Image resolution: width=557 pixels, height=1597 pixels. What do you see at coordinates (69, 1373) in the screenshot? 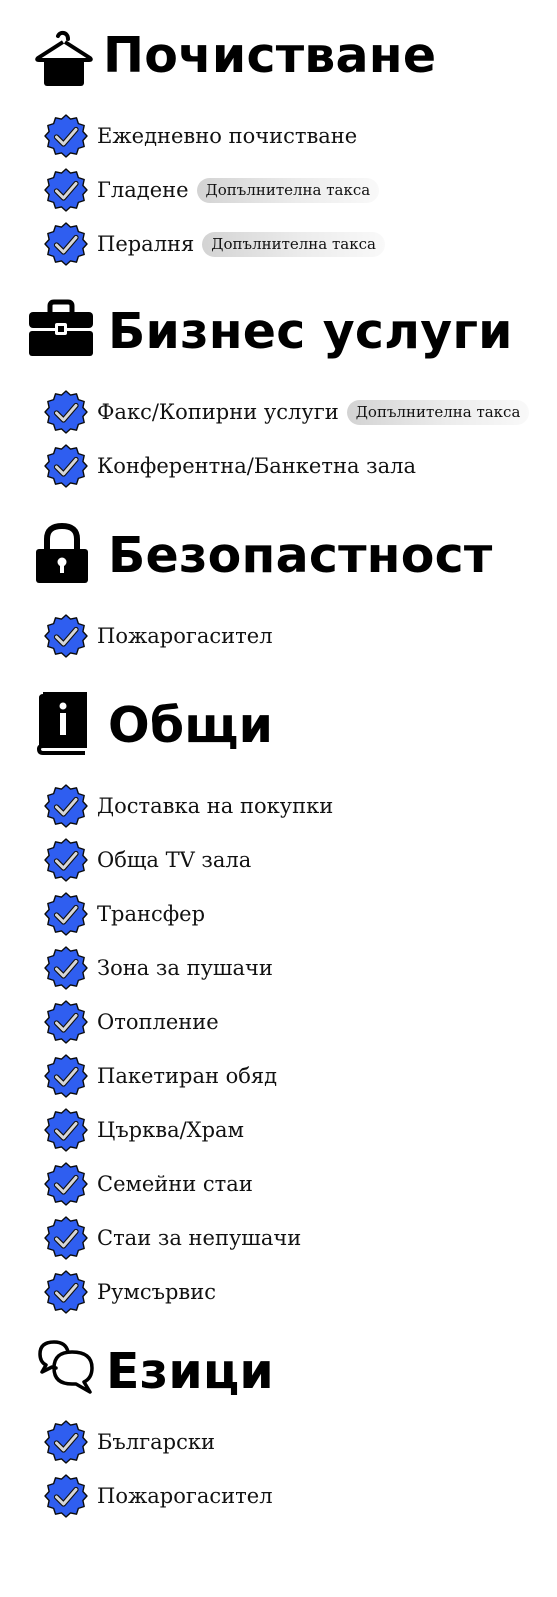
I see `chat-bubbles-icon` at bounding box center [69, 1373].